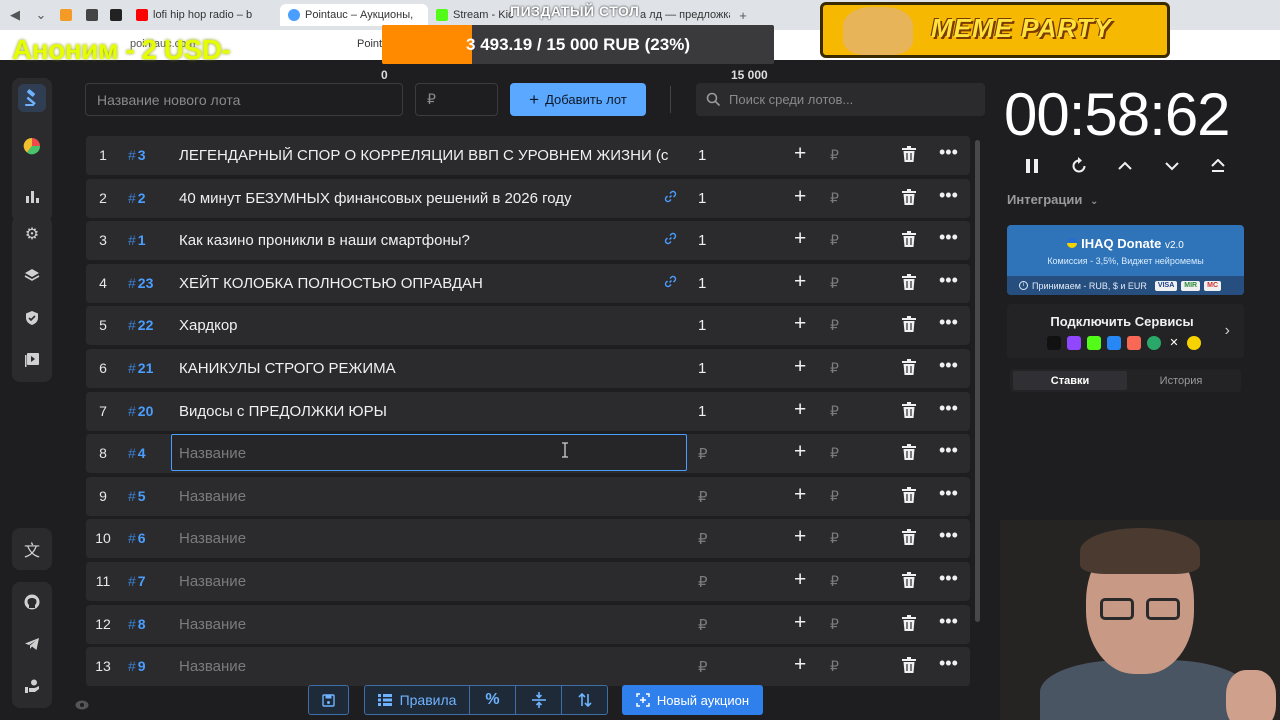  I want to click on new-lot-amount-input: ₽, so click(456, 99).